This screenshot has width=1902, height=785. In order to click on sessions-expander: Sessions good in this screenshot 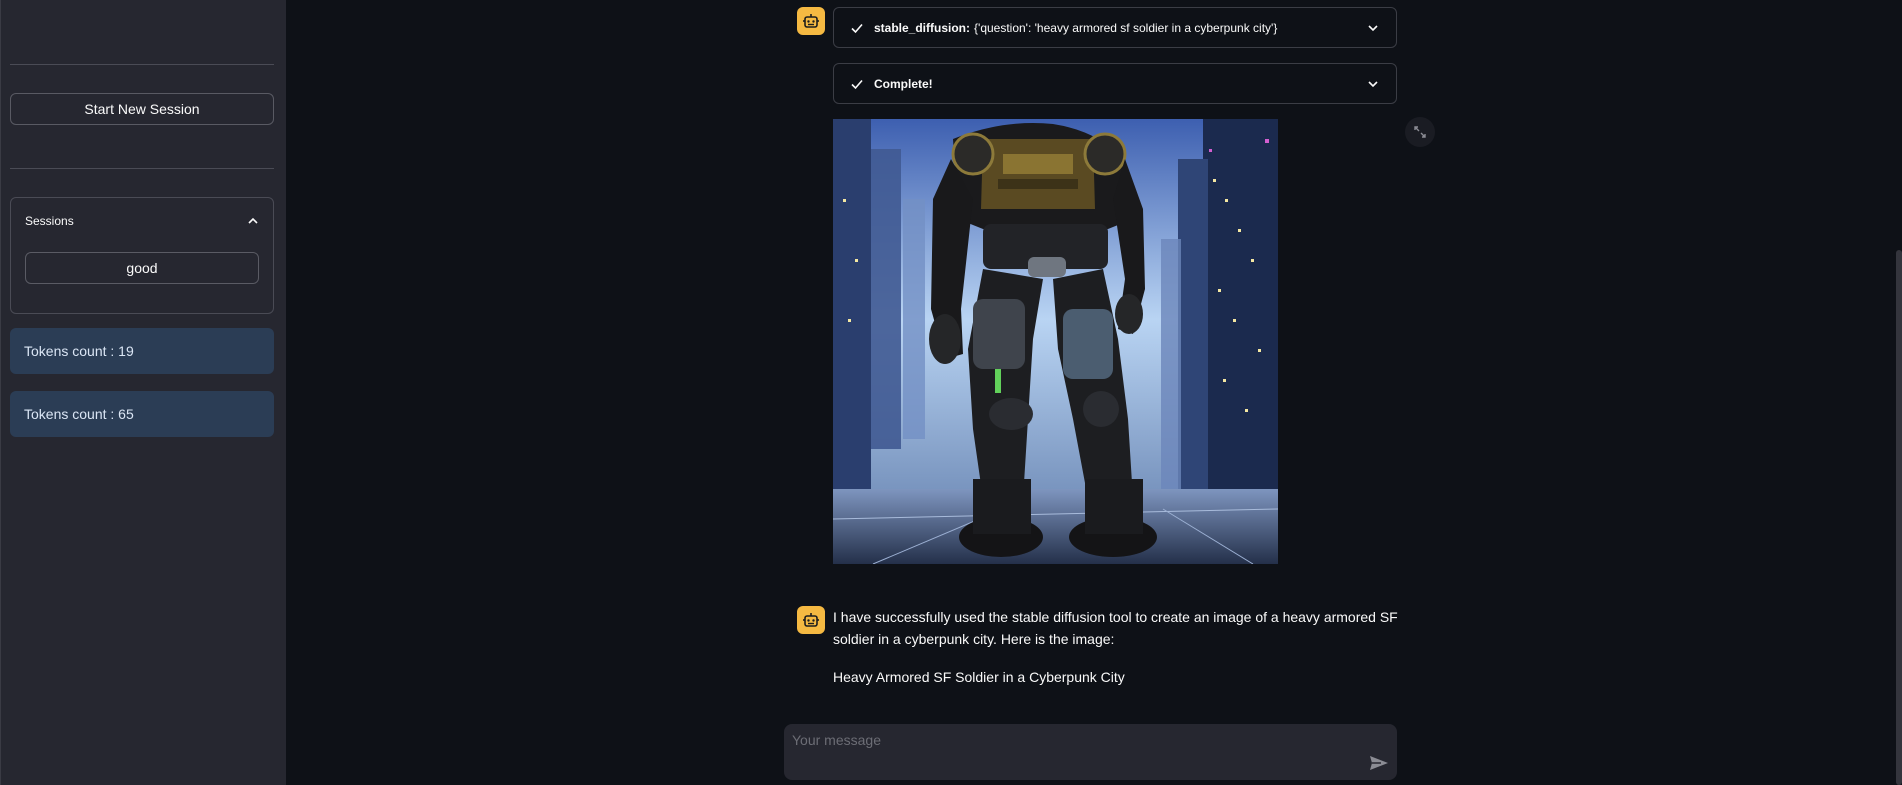, I will do `click(142, 255)`.